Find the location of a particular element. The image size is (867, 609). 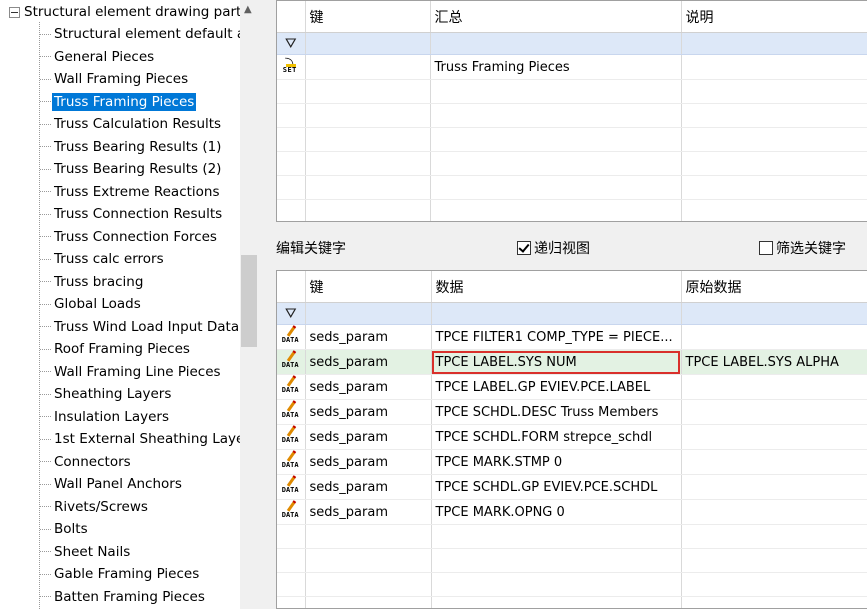

table-row: DATA seds_param TPCE MARK.STMP 0 is located at coordinates (572, 462).